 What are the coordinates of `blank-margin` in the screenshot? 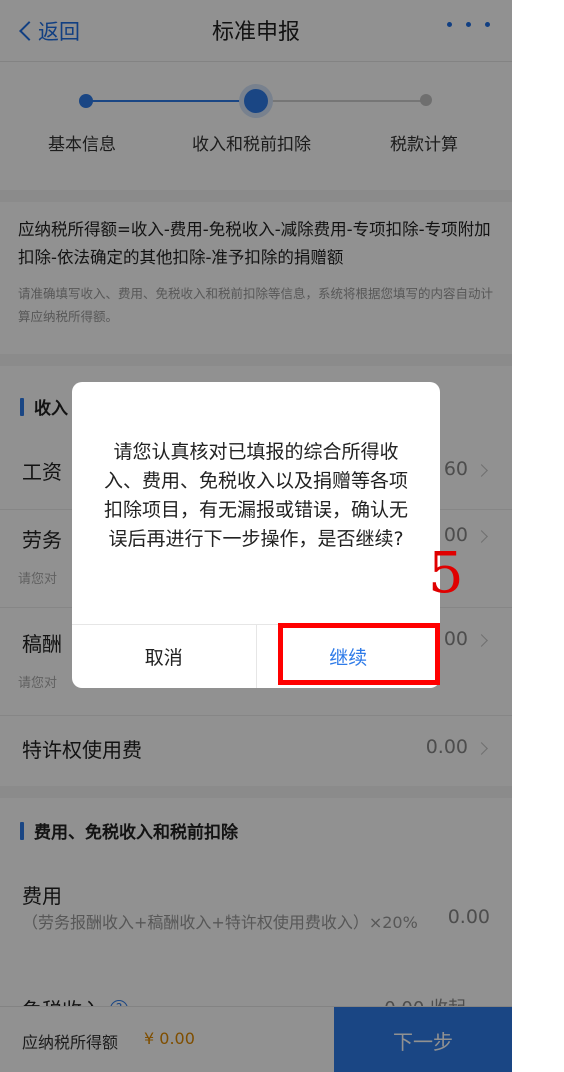 It's located at (538, 536).